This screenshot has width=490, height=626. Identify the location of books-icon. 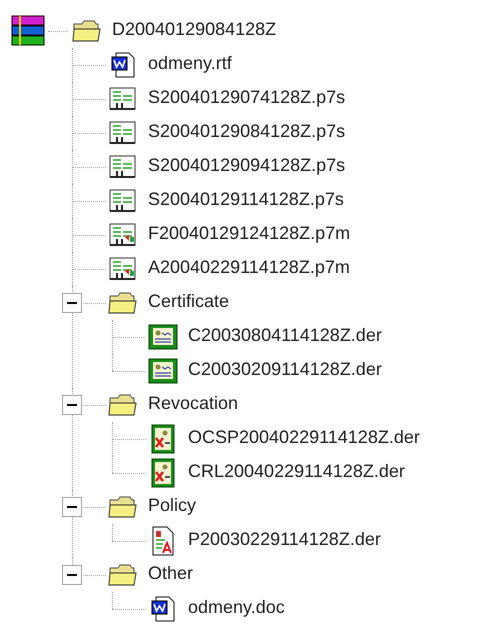
(28, 31).